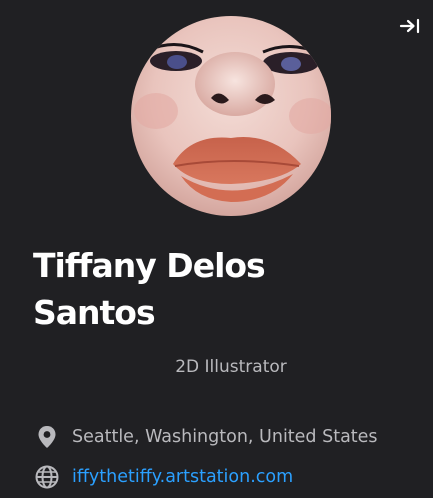  Describe the element at coordinates (47, 437) in the screenshot. I see `map-pin-icon` at that location.